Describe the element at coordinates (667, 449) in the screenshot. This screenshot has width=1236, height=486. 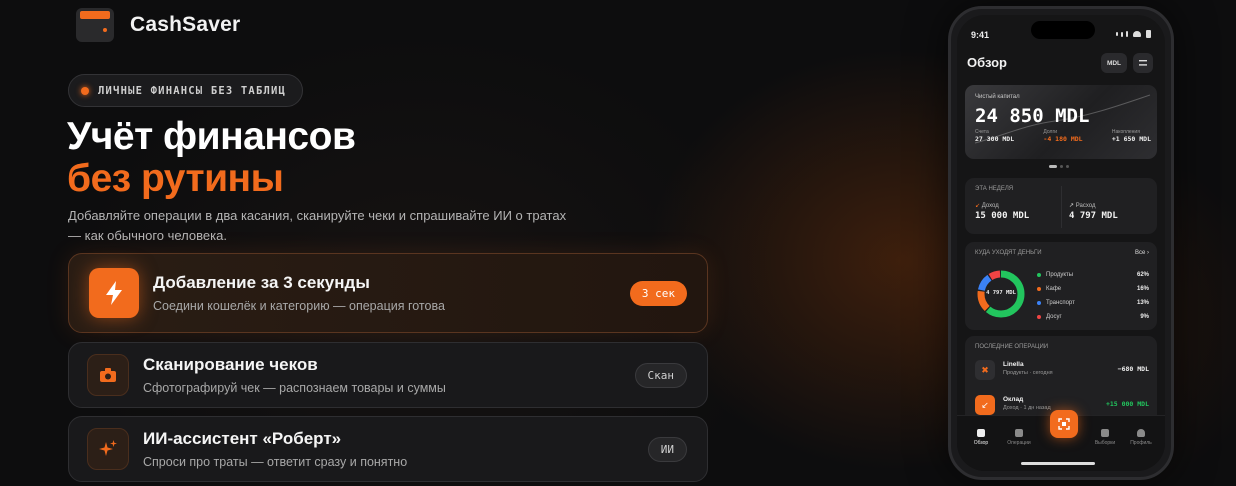
I see `feature-badge: ИИ` at that location.